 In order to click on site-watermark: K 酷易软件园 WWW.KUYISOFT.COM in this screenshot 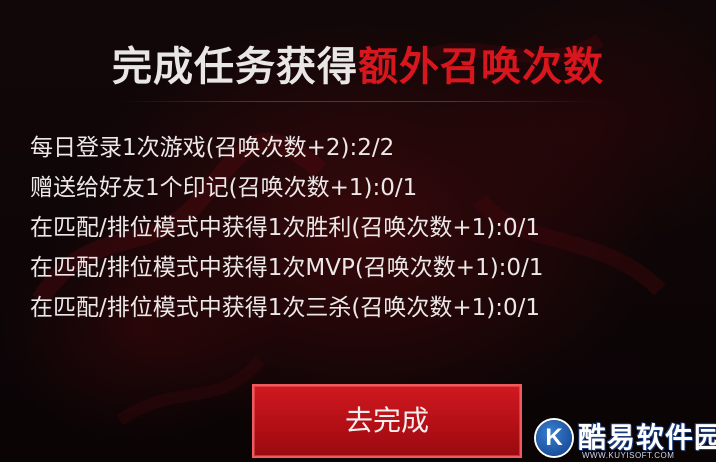, I will do `click(625, 439)`.